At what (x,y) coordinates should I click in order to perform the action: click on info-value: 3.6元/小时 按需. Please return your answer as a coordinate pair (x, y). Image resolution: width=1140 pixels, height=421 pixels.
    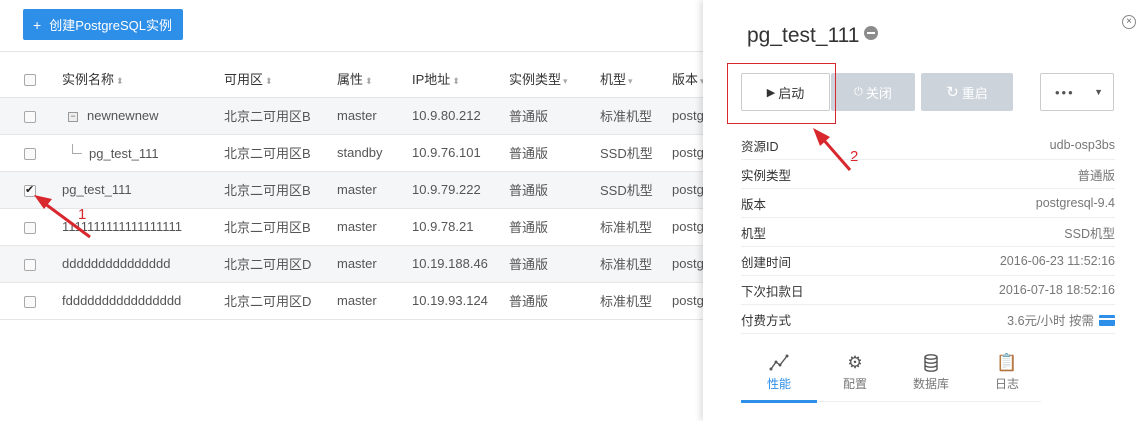
    Looking at the image, I should click on (1061, 319).